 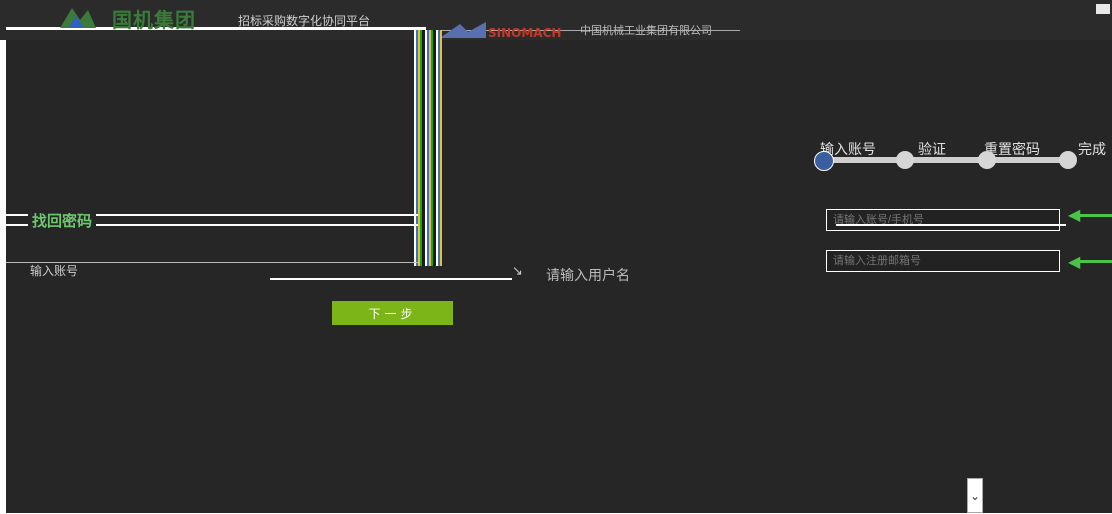 What do you see at coordinates (304, 21) in the screenshot?
I see `brand-subtitle: 招标采购数字化协同平台` at bounding box center [304, 21].